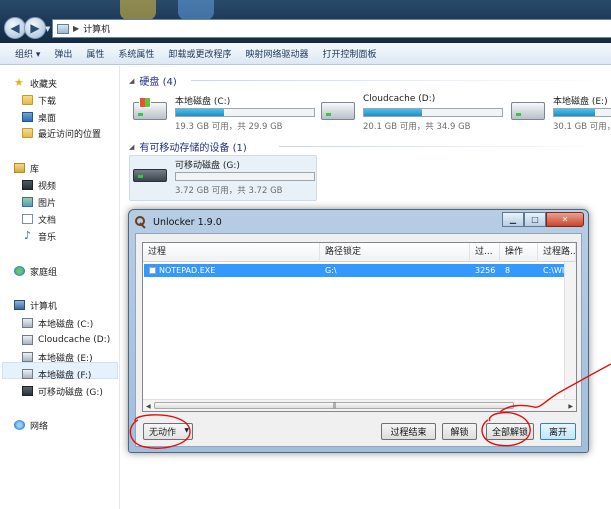  I want to click on horizontal-scrollbar: ◀ ||| ▶, so click(359, 405).